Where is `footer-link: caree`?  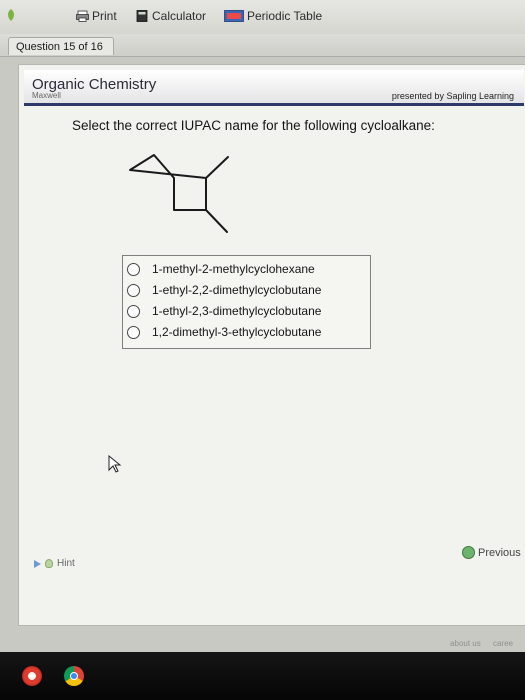 footer-link: caree is located at coordinates (503, 643).